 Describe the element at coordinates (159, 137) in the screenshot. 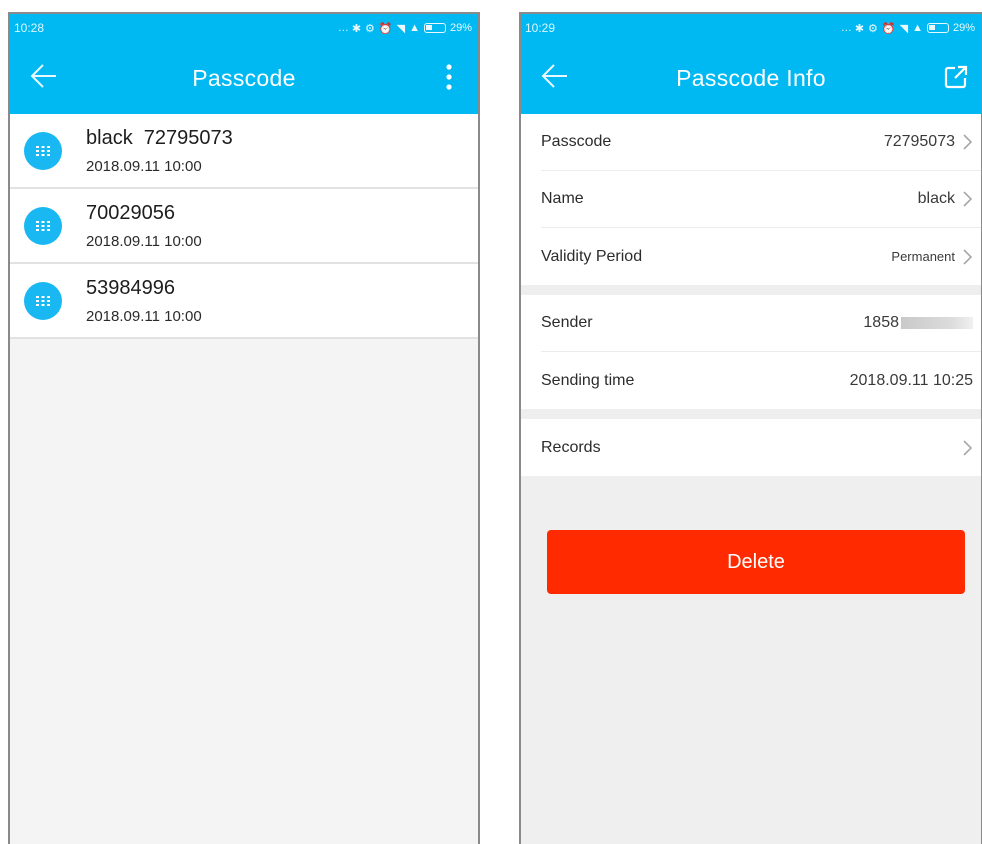

I see `passcode-title: black 72795073` at that location.